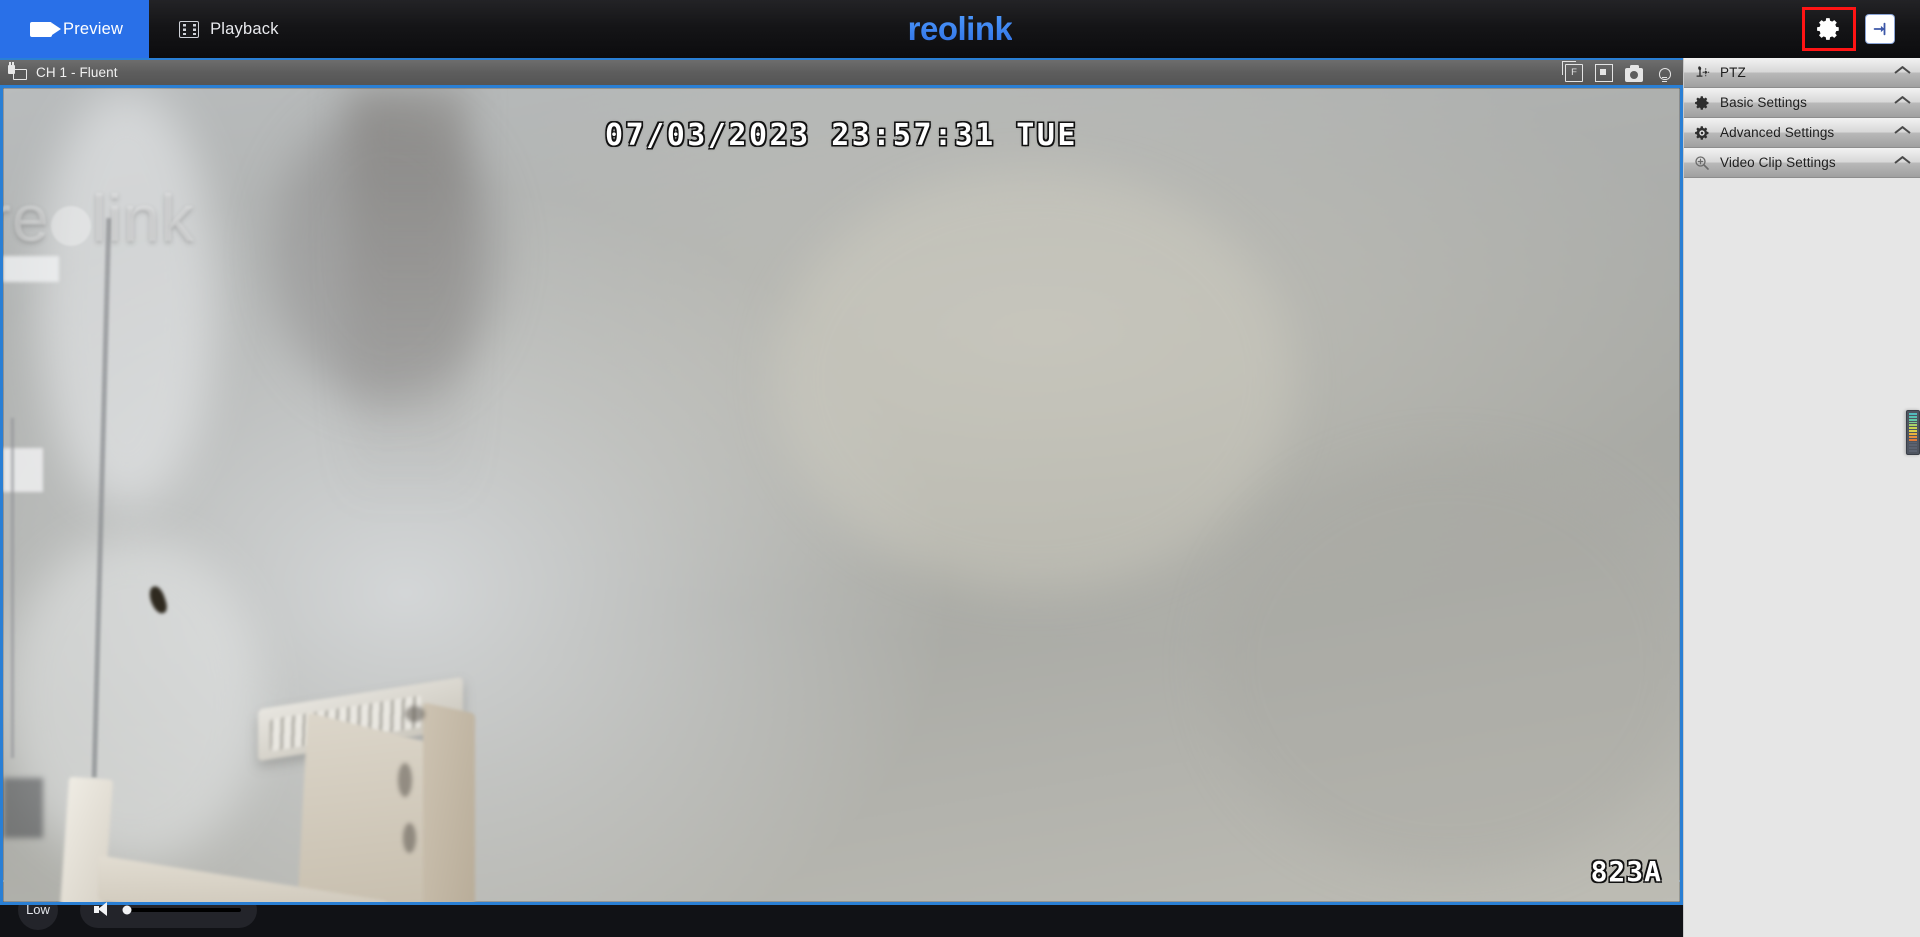 The width and height of the screenshot is (1920, 937). Describe the element at coordinates (1604, 72) in the screenshot. I see `fullscreen-icon` at that location.